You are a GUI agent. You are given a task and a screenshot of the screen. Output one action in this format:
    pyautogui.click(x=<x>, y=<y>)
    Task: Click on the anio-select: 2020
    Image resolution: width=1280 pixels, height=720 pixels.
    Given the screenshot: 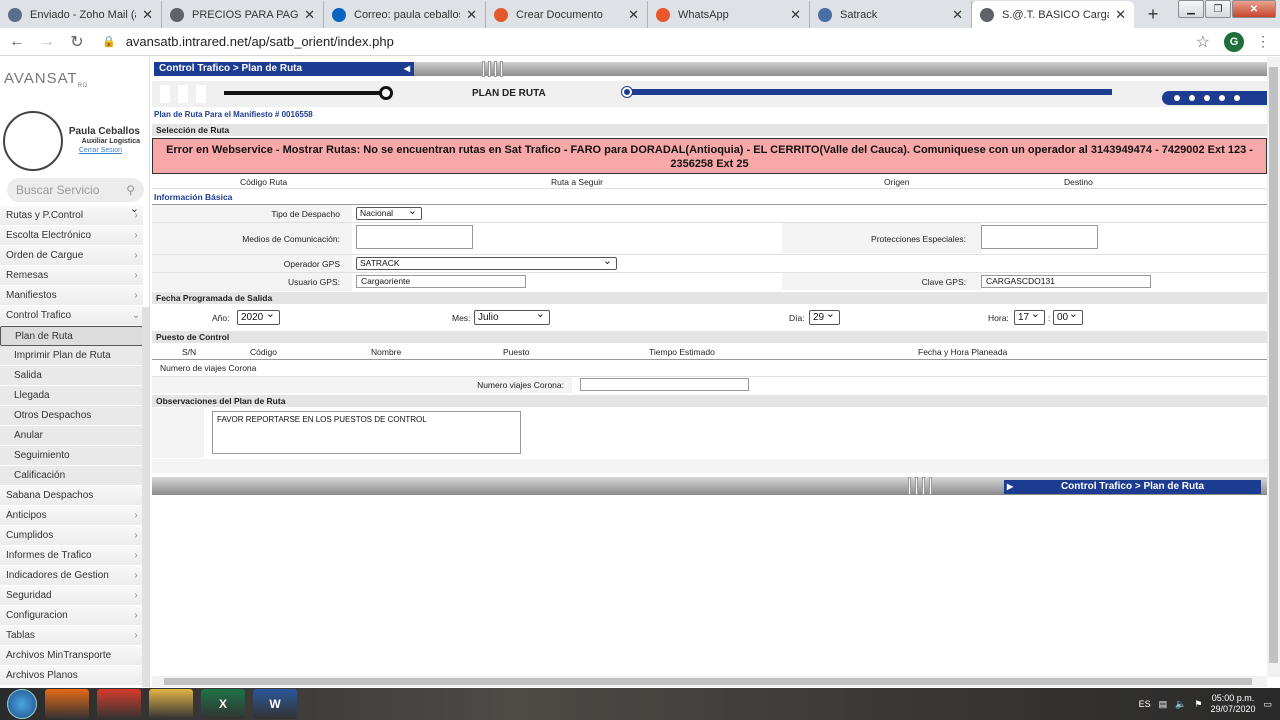 What is the action you would take?
    pyautogui.click(x=258, y=316)
    